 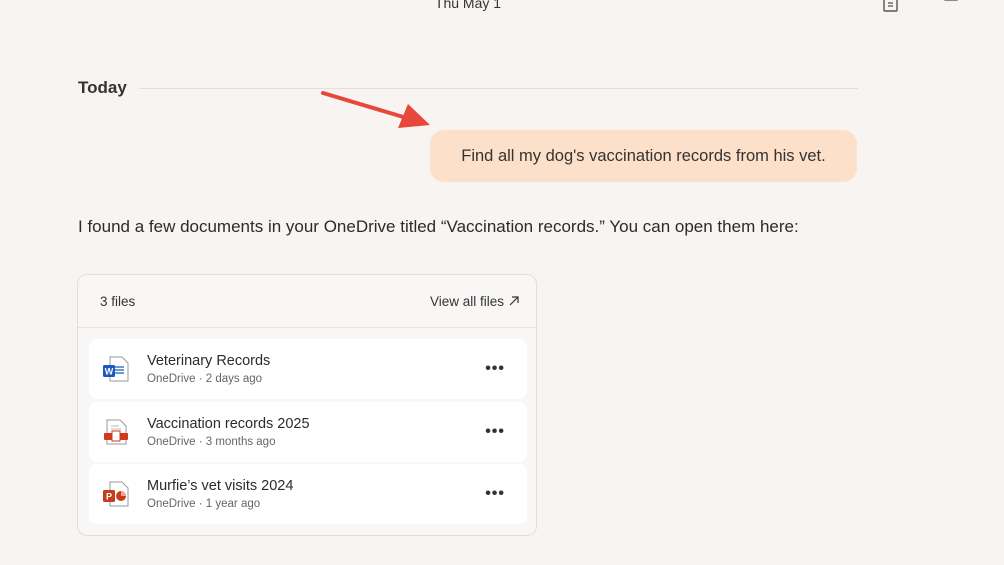 I want to click on external-link-icon, so click(x=514, y=301).